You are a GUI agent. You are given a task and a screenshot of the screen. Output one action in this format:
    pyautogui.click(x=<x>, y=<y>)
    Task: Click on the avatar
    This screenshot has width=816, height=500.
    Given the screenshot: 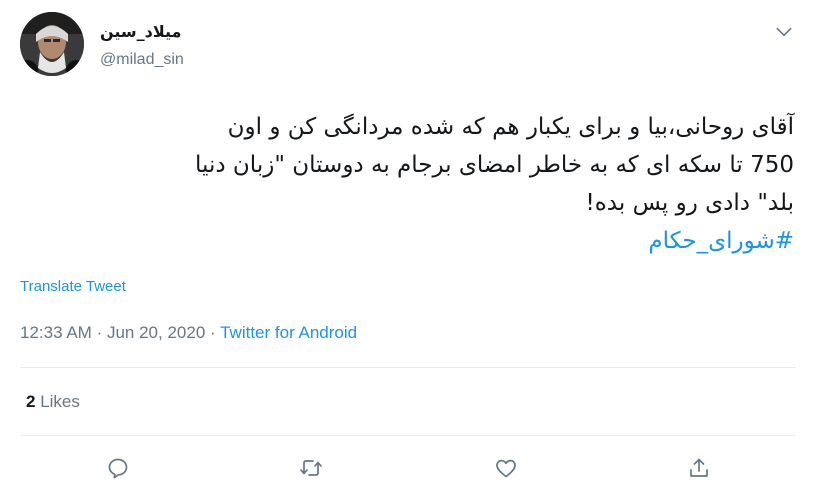 What is the action you would take?
    pyautogui.click(x=52, y=44)
    